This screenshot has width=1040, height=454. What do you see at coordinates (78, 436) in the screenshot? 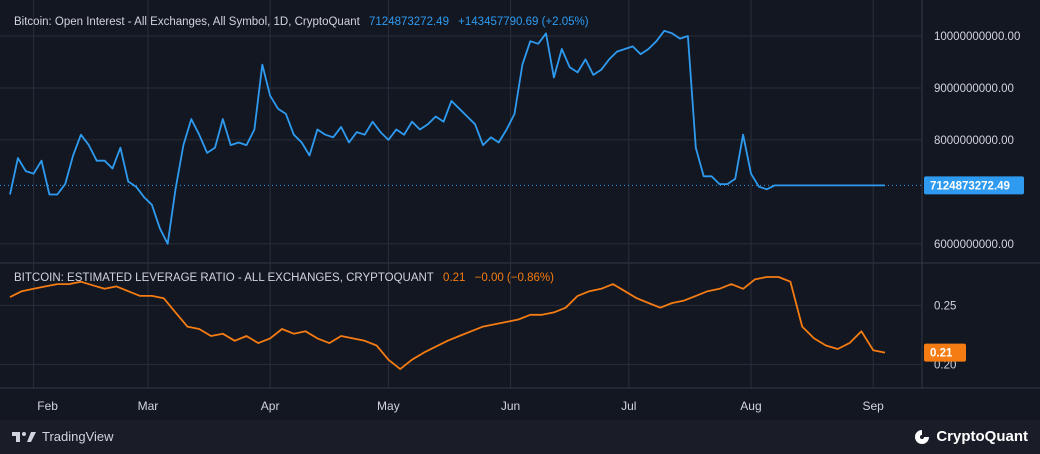
I see `tradingview-label: TradingView` at bounding box center [78, 436].